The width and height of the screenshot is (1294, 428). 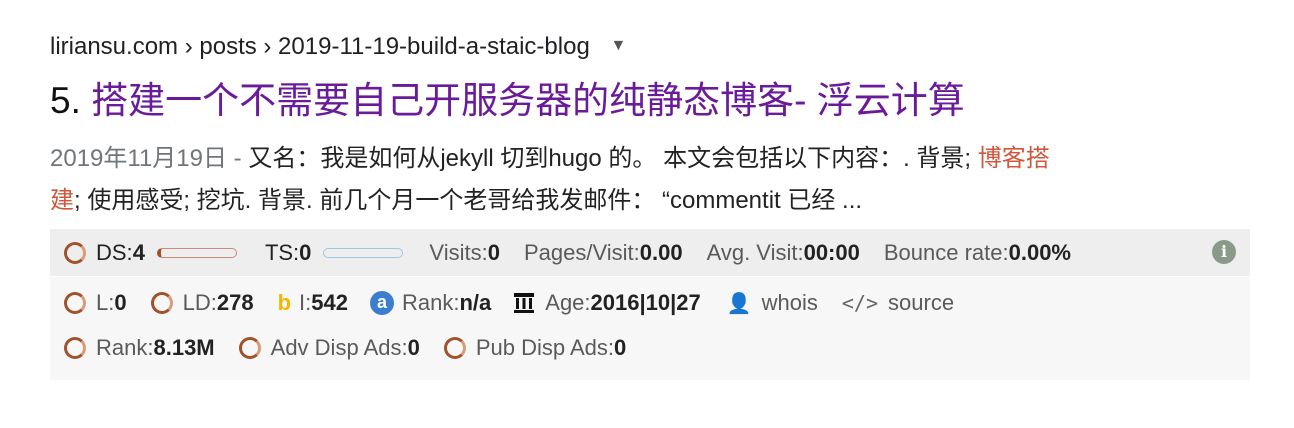 I want to click on ds-value: 4, so click(x=138, y=252).